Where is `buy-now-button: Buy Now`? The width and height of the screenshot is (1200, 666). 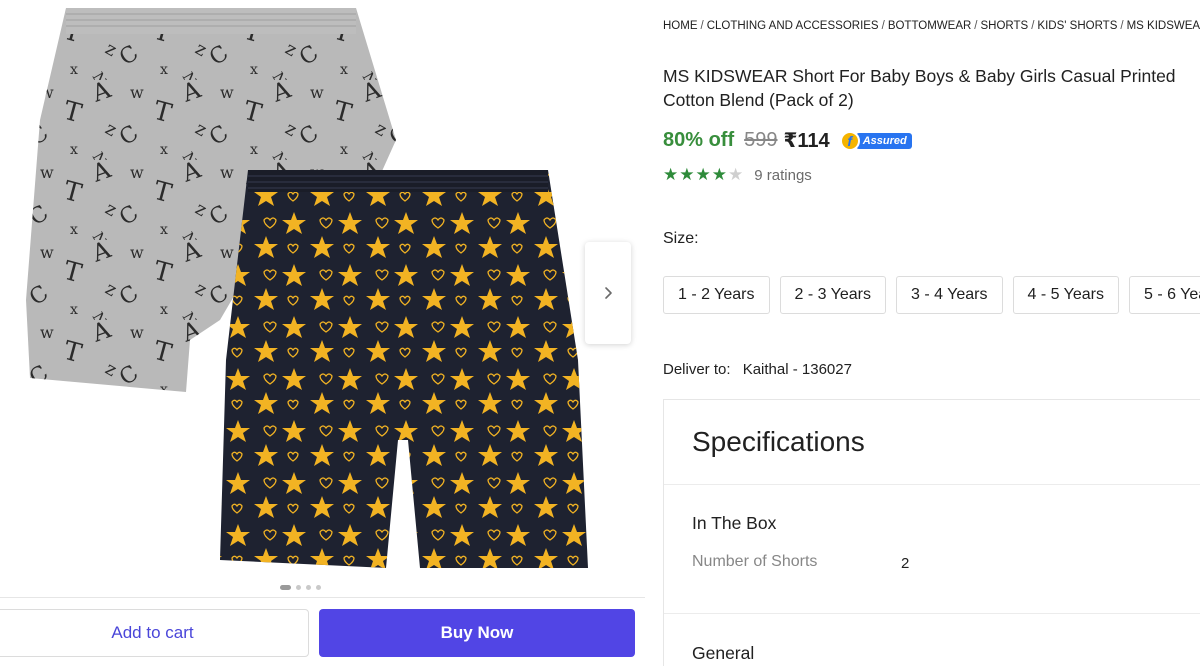 buy-now-button: Buy Now is located at coordinates (477, 633).